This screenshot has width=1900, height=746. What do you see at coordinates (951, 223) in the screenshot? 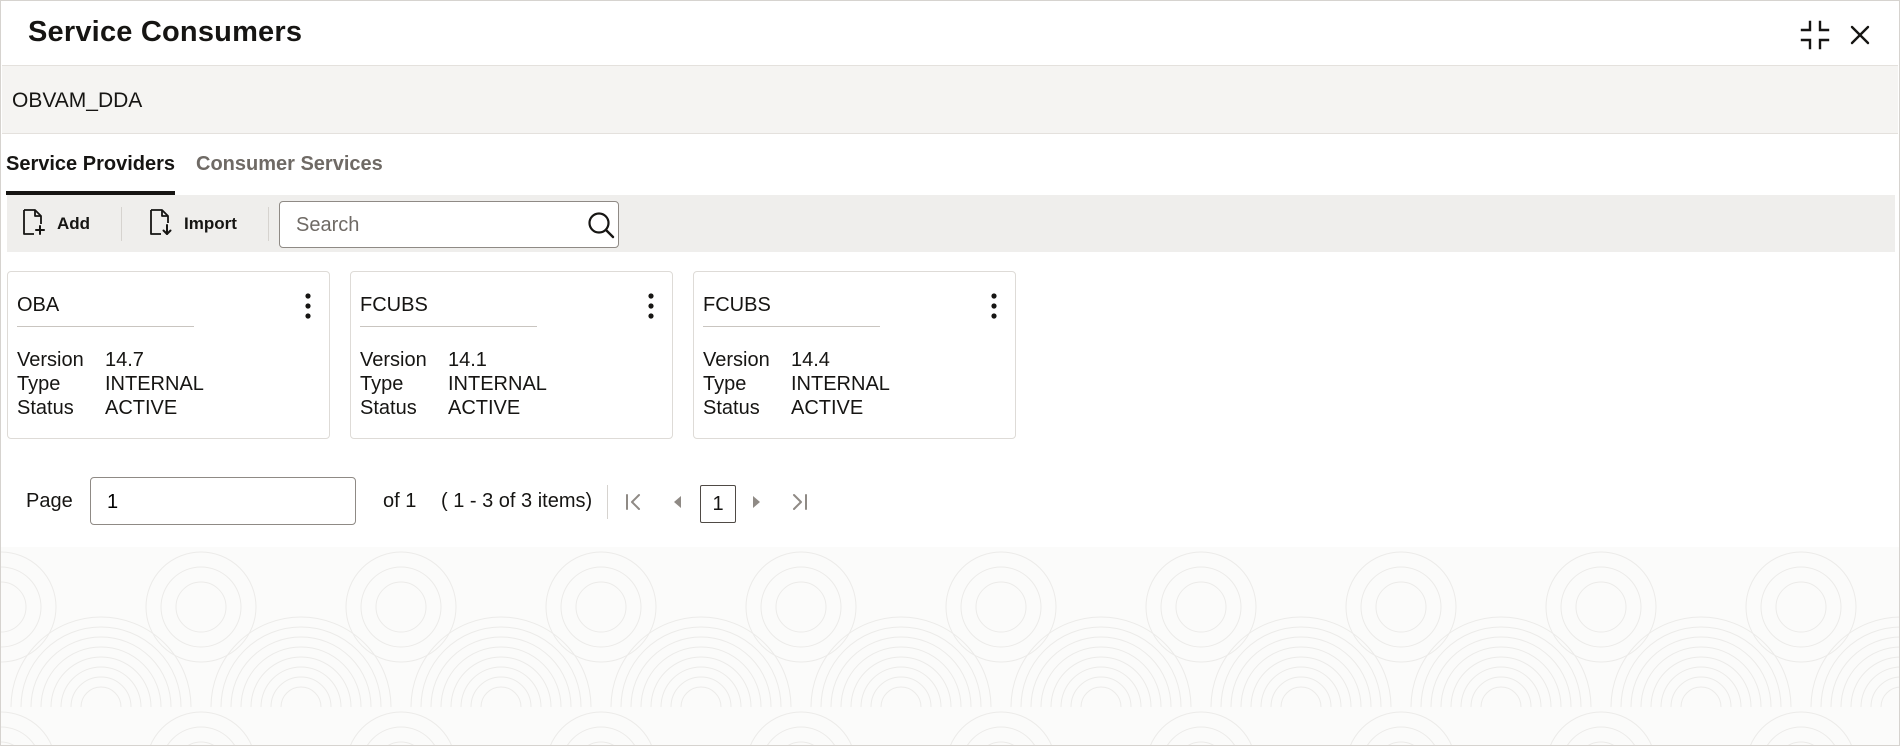
I see `toolbar: Add Import` at bounding box center [951, 223].